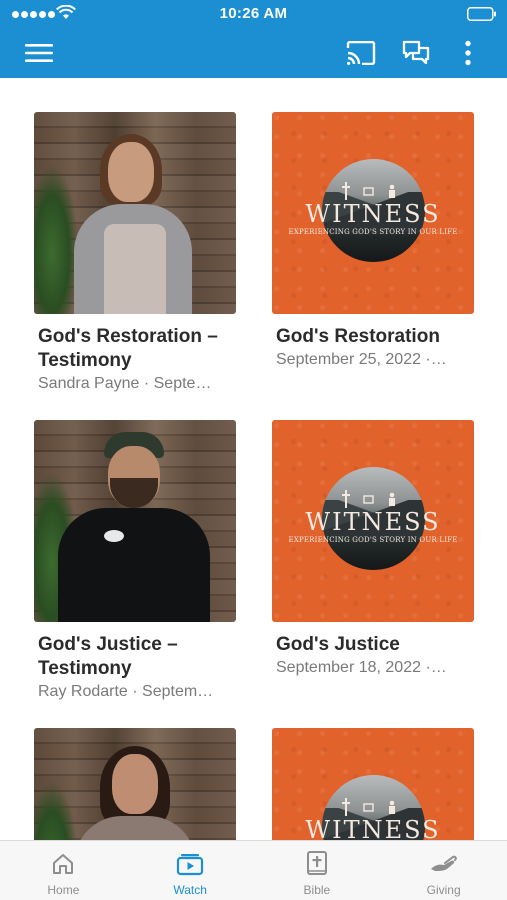 This screenshot has width=507, height=900. Describe the element at coordinates (338, 644) in the screenshot. I see `video-title: God's Justice` at that location.